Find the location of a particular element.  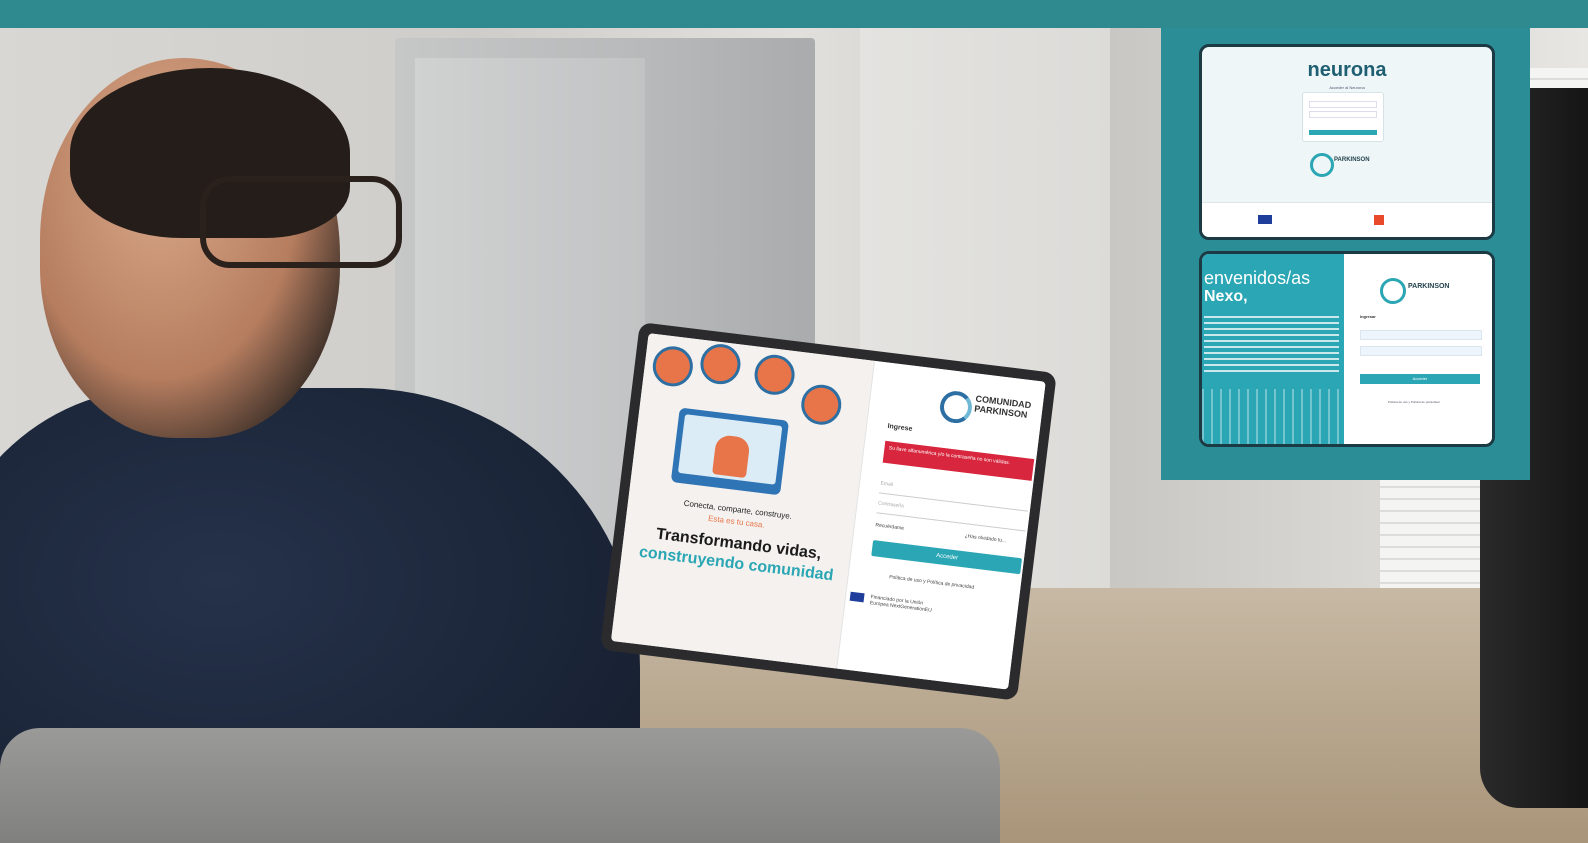

comunidad-logo-icon is located at coordinates (956, 407).